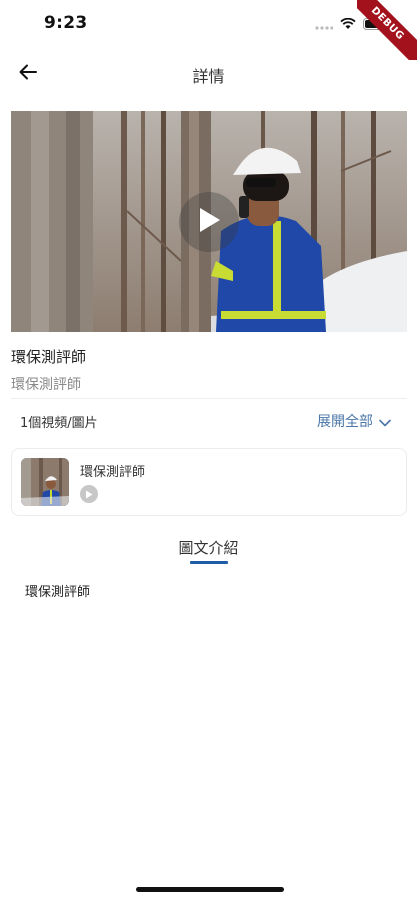 This screenshot has width=417, height=900. What do you see at coordinates (209, 482) in the screenshot?
I see `media-list-item: 環保測評師` at bounding box center [209, 482].